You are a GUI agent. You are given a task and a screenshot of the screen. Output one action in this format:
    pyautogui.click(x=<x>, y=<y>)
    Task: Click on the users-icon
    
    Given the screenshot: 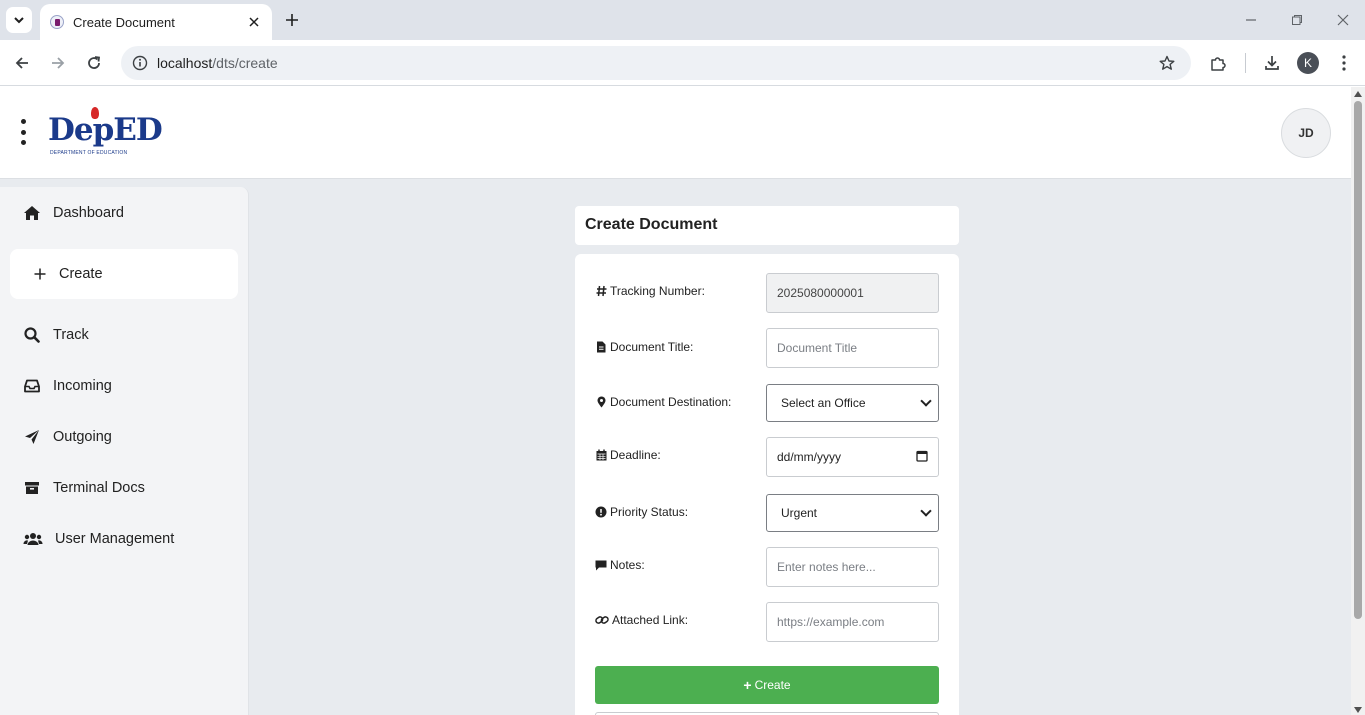 What is the action you would take?
    pyautogui.click(x=33, y=539)
    